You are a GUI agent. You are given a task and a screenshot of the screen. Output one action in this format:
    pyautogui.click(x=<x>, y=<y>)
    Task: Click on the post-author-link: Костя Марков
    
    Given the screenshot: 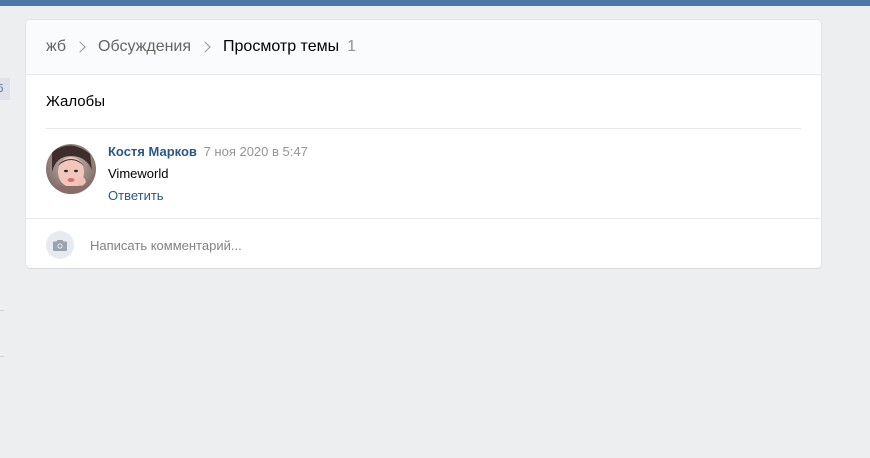 What is the action you would take?
    pyautogui.click(x=152, y=151)
    